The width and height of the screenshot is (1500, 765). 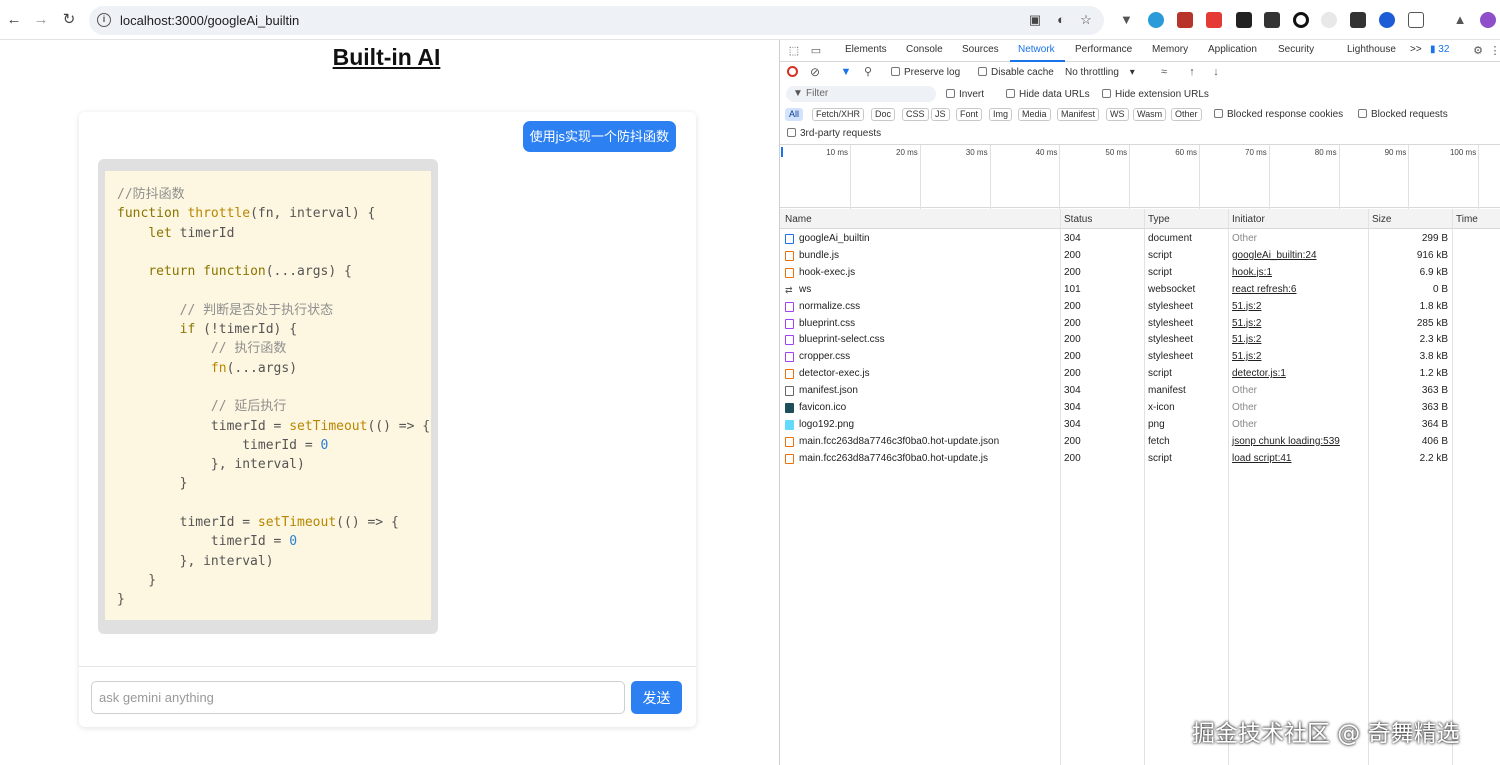 What do you see at coordinates (1274, 255) in the screenshot?
I see `request-initiator: googleAi_builtin:24` at bounding box center [1274, 255].